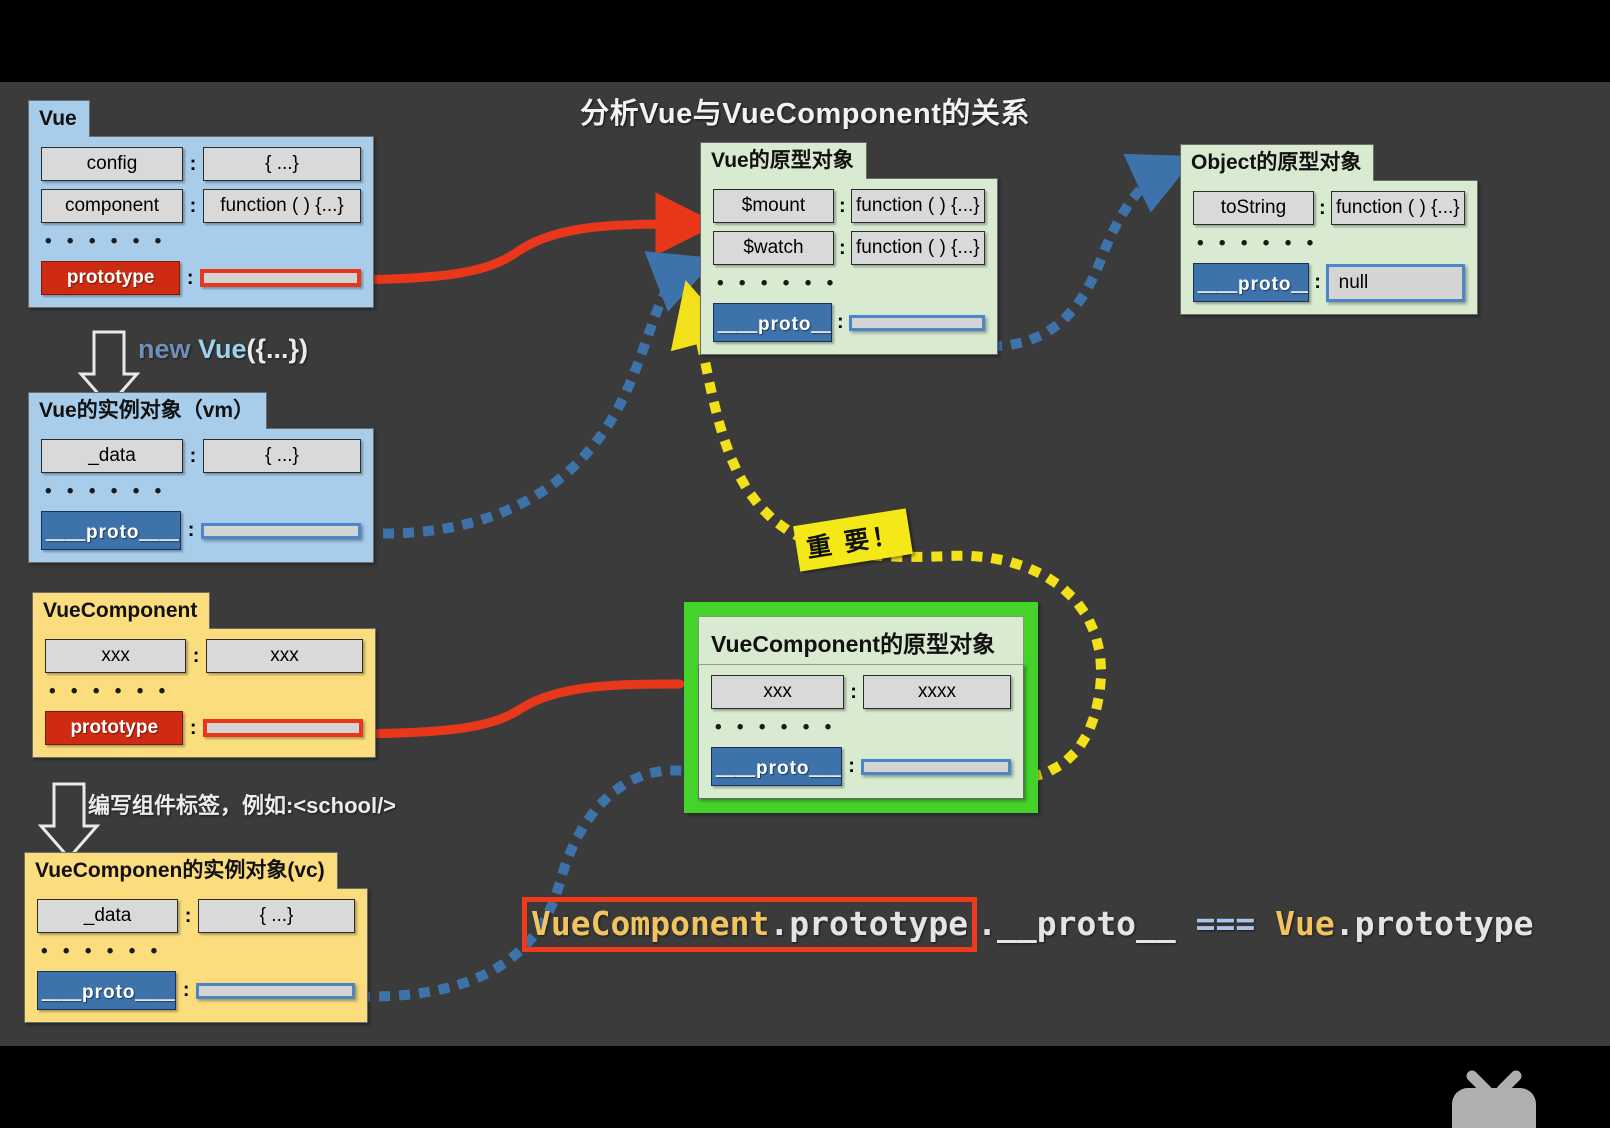 The height and width of the screenshot is (1128, 1610). Describe the element at coordinates (869, 923) in the screenshot. I see `formula-prototype: .prototype` at that location.